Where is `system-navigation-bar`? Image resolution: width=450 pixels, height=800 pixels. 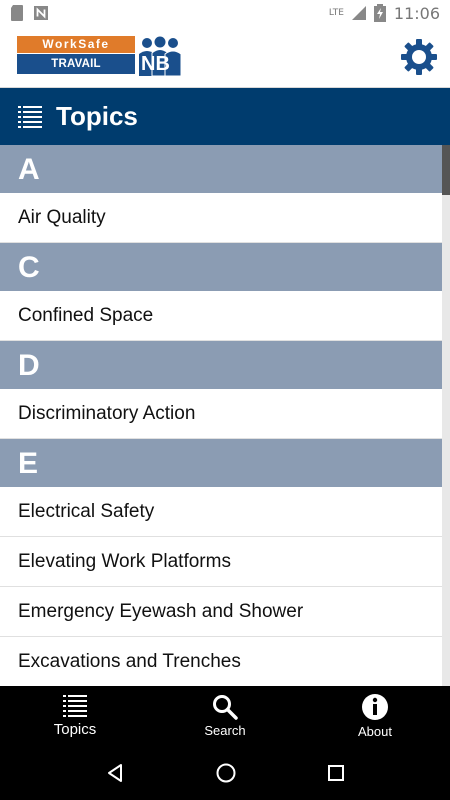 system-navigation-bar is located at coordinates (225, 773).